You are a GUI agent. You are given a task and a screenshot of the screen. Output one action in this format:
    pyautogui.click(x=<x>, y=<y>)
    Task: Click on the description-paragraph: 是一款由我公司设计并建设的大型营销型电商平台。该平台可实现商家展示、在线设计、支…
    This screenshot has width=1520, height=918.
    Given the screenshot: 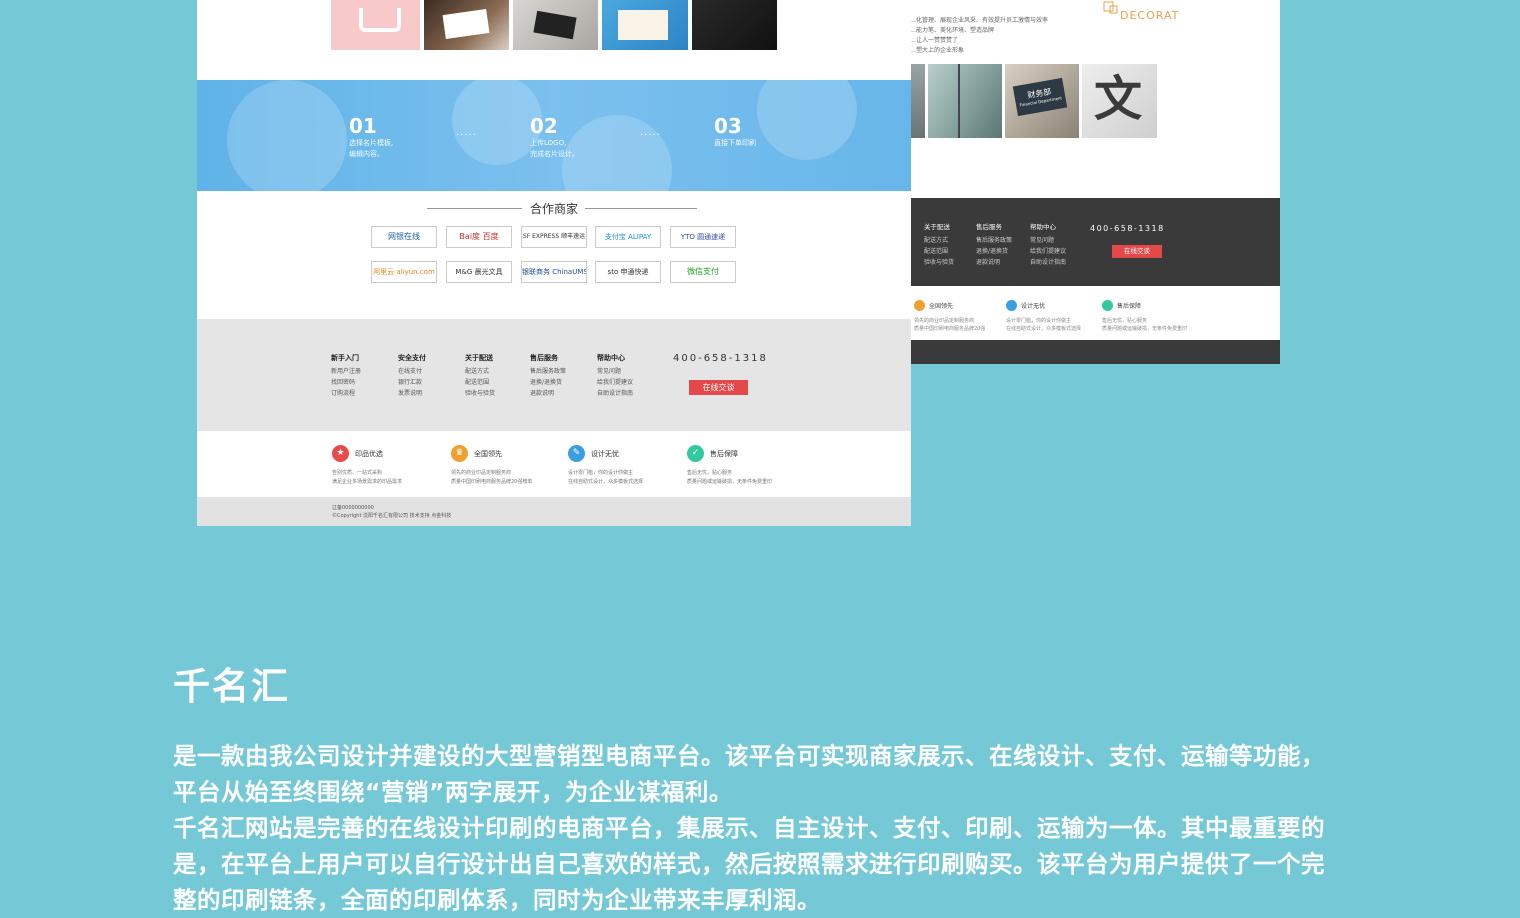 What is the action you would take?
    pyautogui.click(x=749, y=774)
    